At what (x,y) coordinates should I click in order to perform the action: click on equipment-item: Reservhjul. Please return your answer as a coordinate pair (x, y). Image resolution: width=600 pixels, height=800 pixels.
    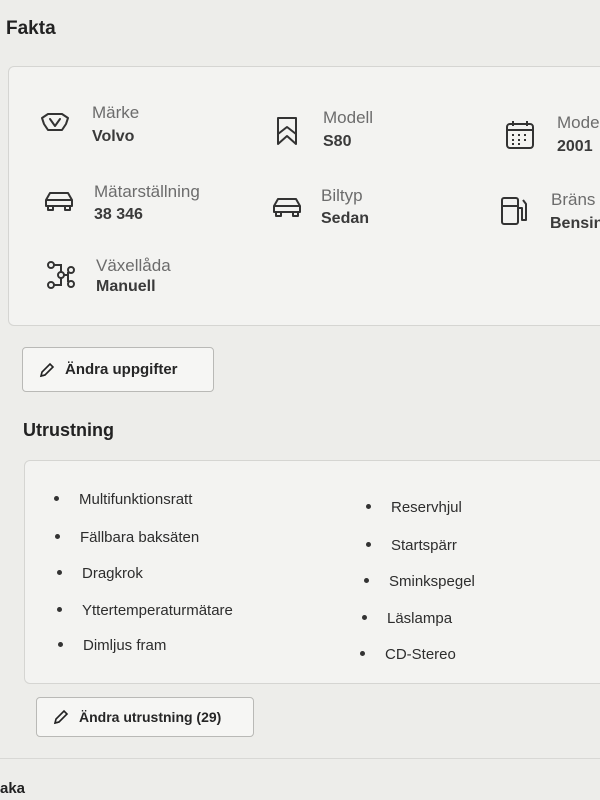
    Looking at the image, I should click on (414, 507).